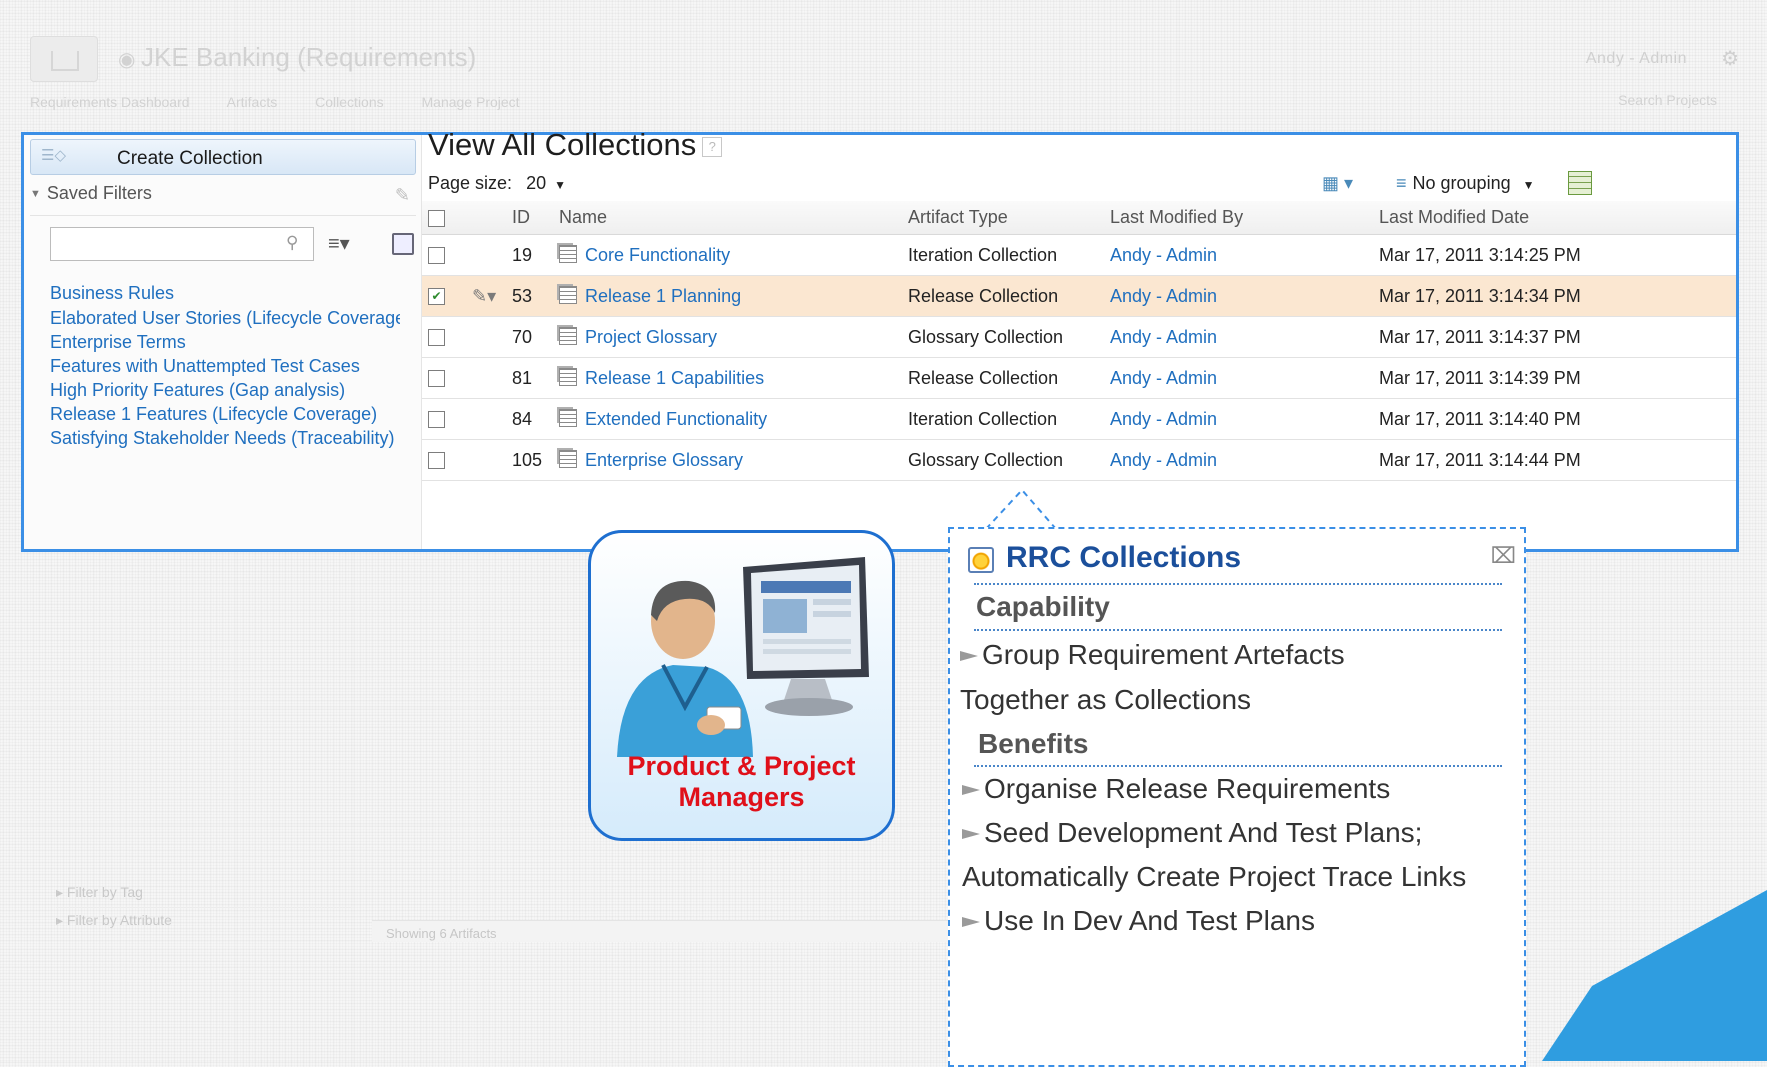 Image resolution: width=1767 pixels, height=1067 pixels. What do you see at coordinates (225, 390) in the screenshot?
I see `saved-filter-item: High Priority Features (Gap analysis)` at bounding box center [225, 390].